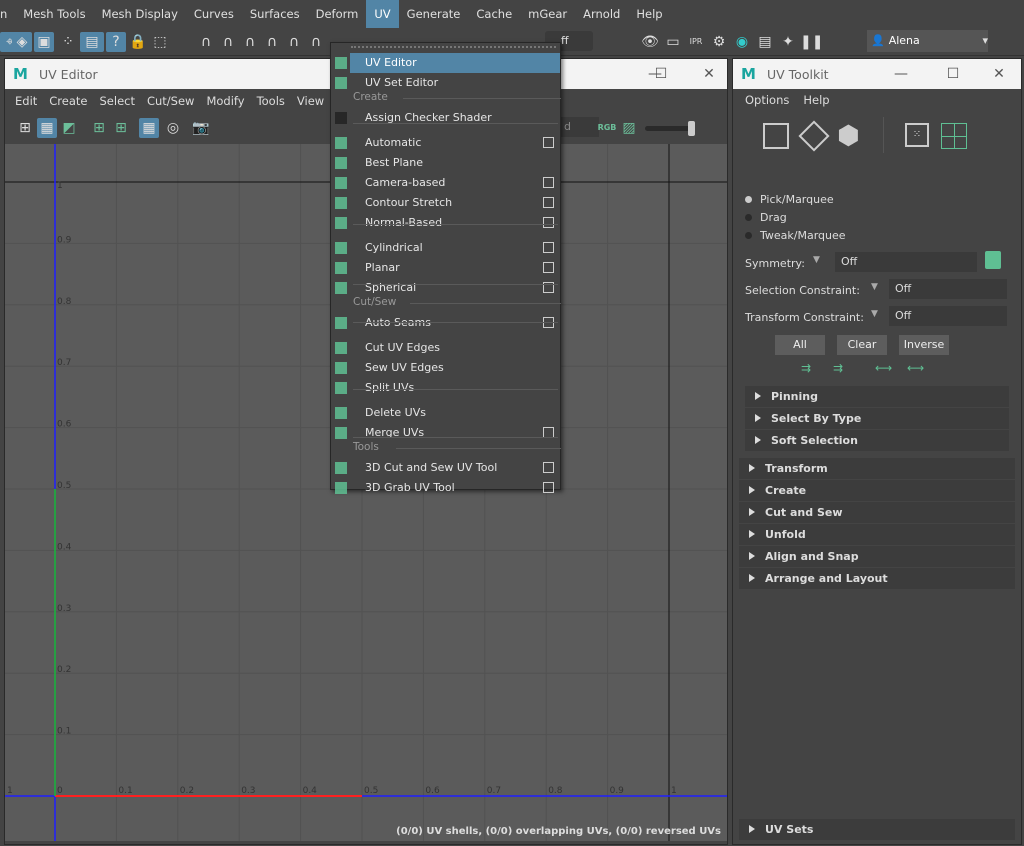 This screenshot has width=1024, height=846. Describe the element at coordinates (815, 100) in the screenshot. I see `toolkit-menu-help: Help` at that location.